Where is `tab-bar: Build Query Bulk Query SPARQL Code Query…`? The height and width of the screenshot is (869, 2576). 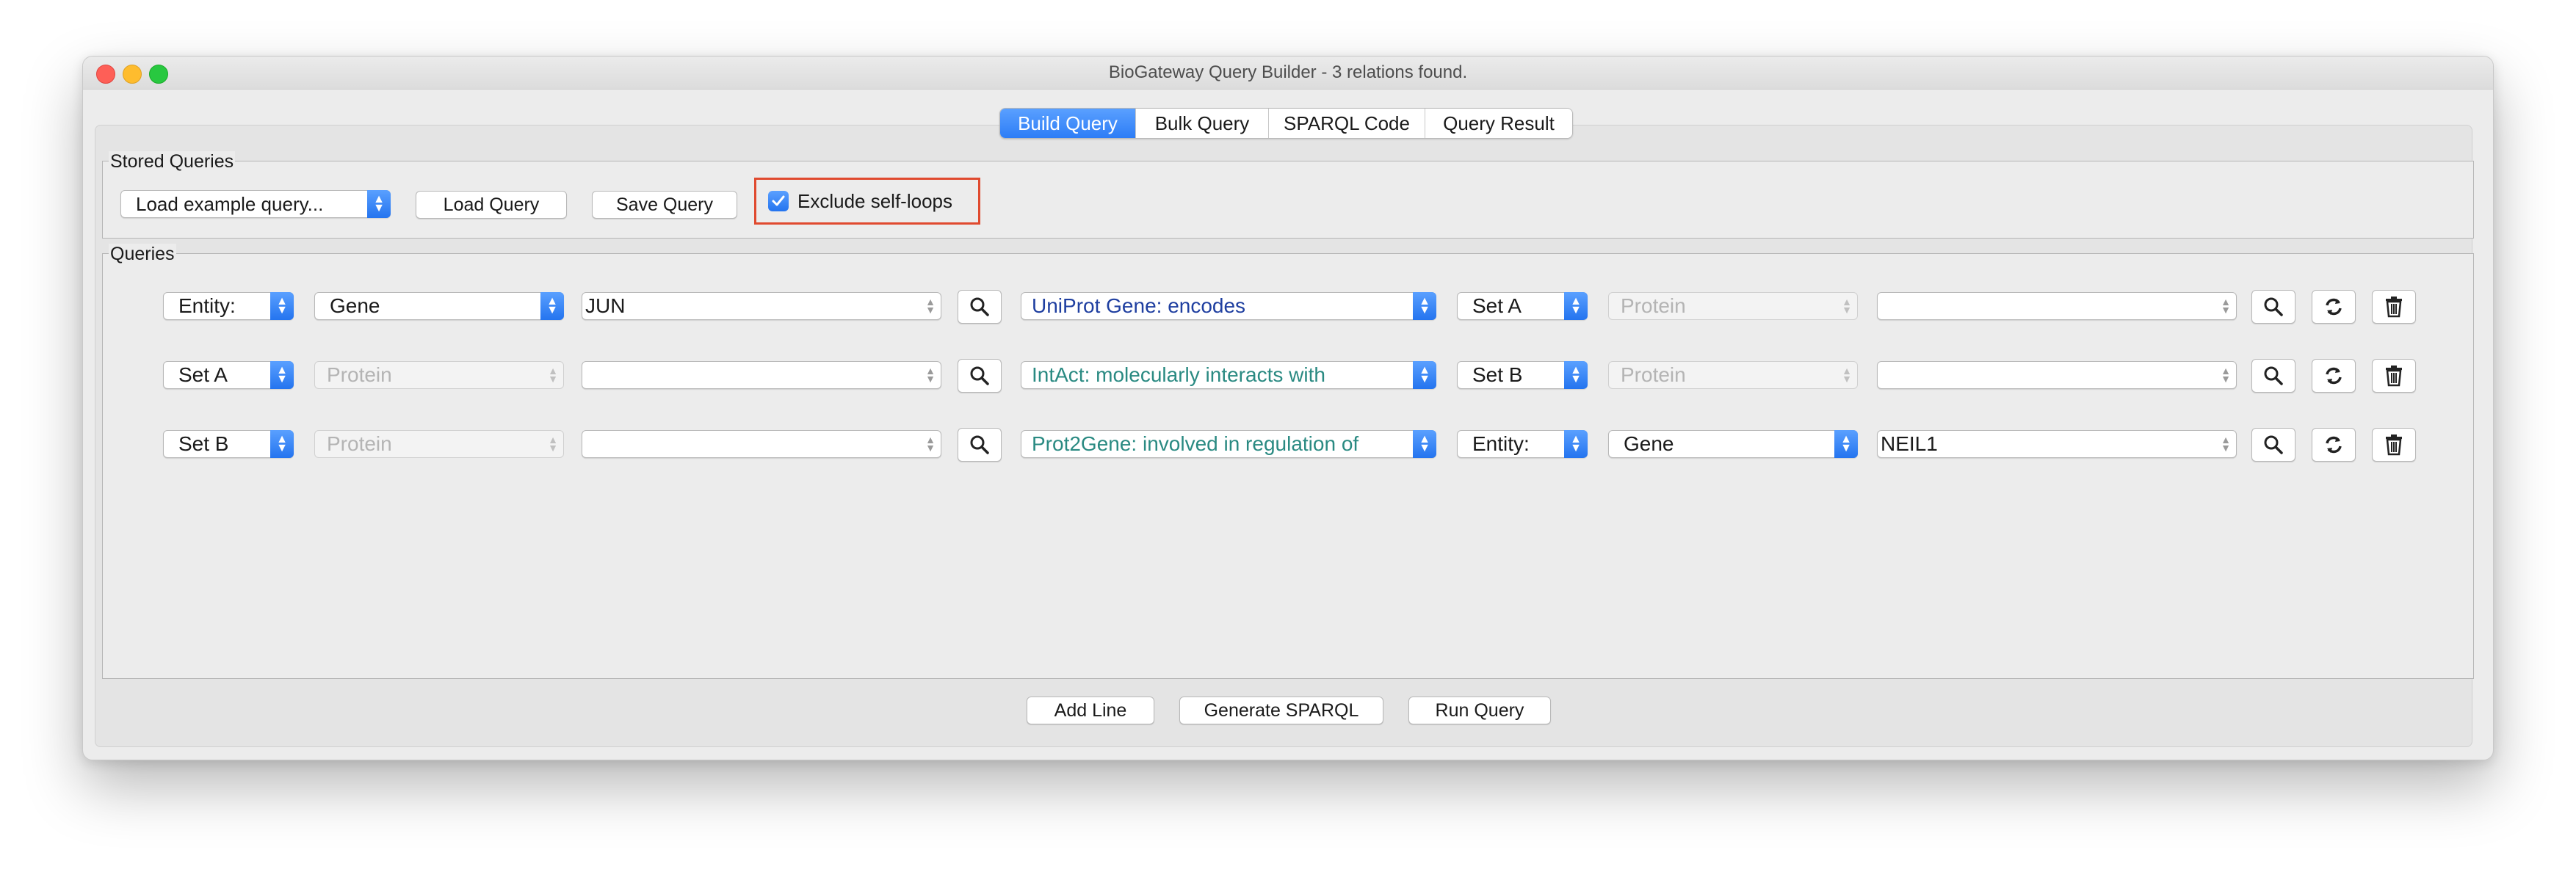
tab-bar: Build Query Bulk Query SPARQL Code Query… is located at coordinates (1286, 123).